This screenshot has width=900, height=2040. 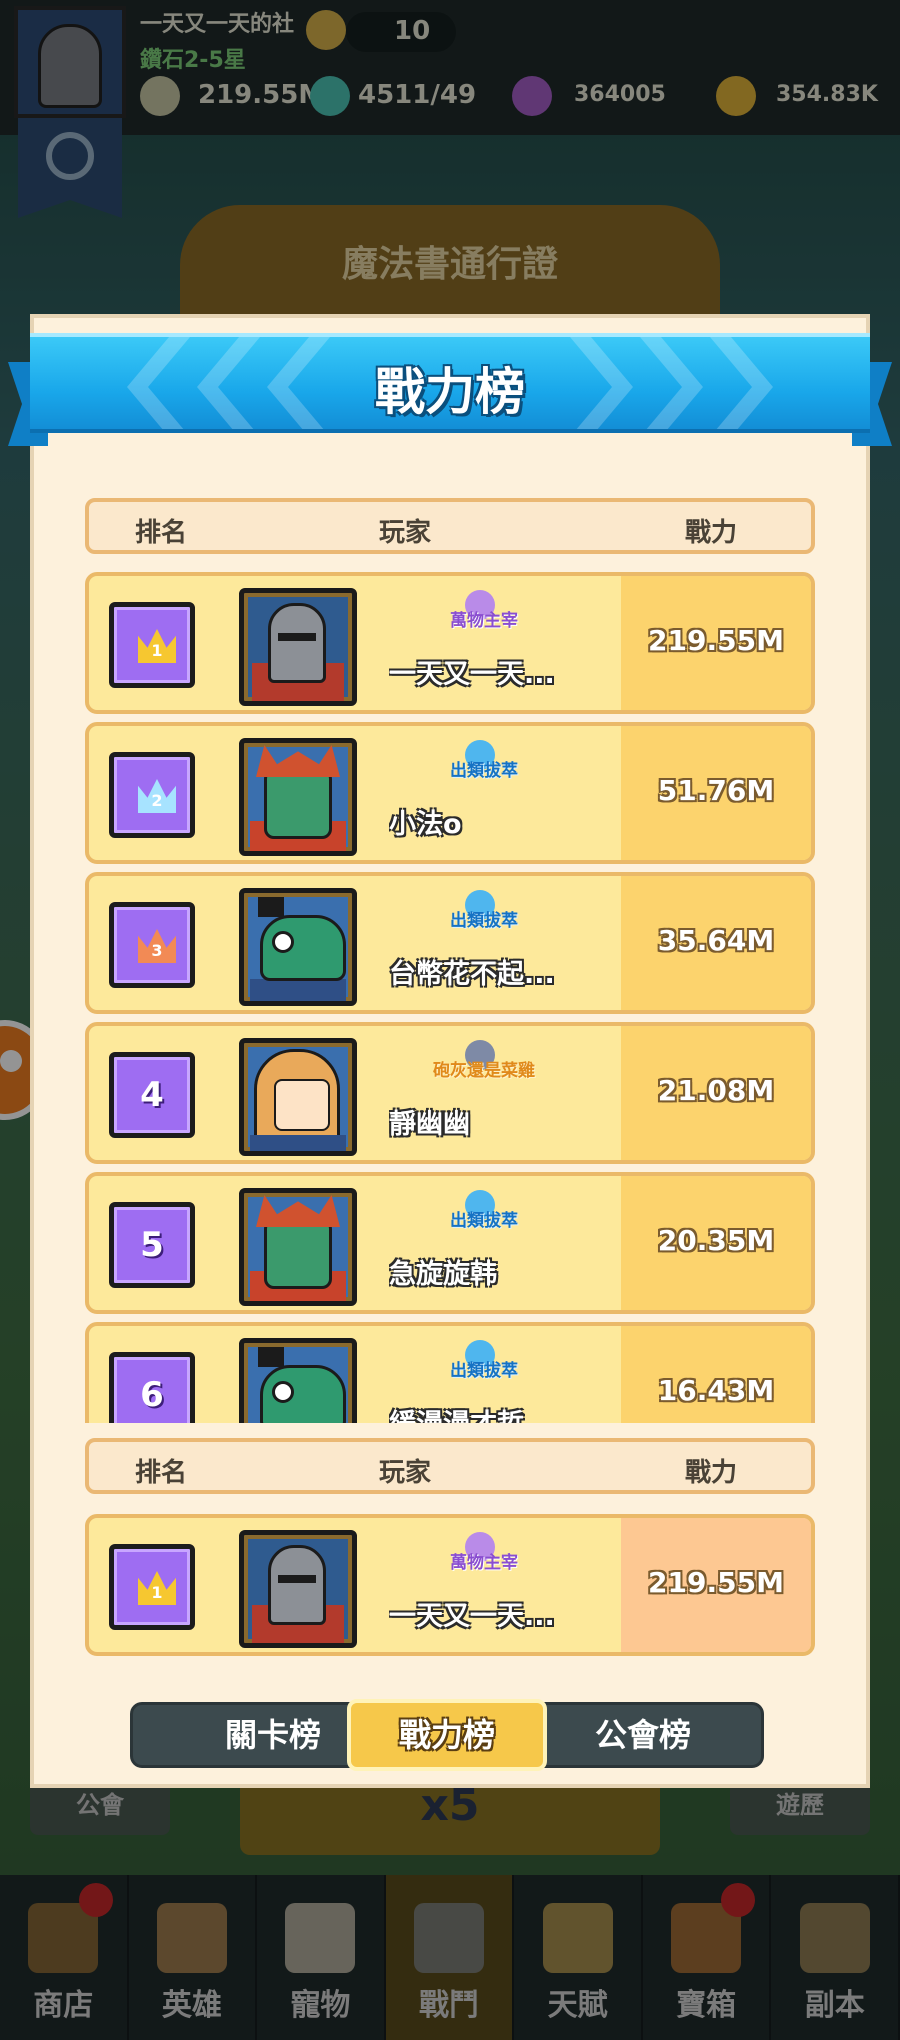 I want to click on ranking-row: 3 出類拔萃 台幣花不起... 35.64M, so click(x=450, y=943).